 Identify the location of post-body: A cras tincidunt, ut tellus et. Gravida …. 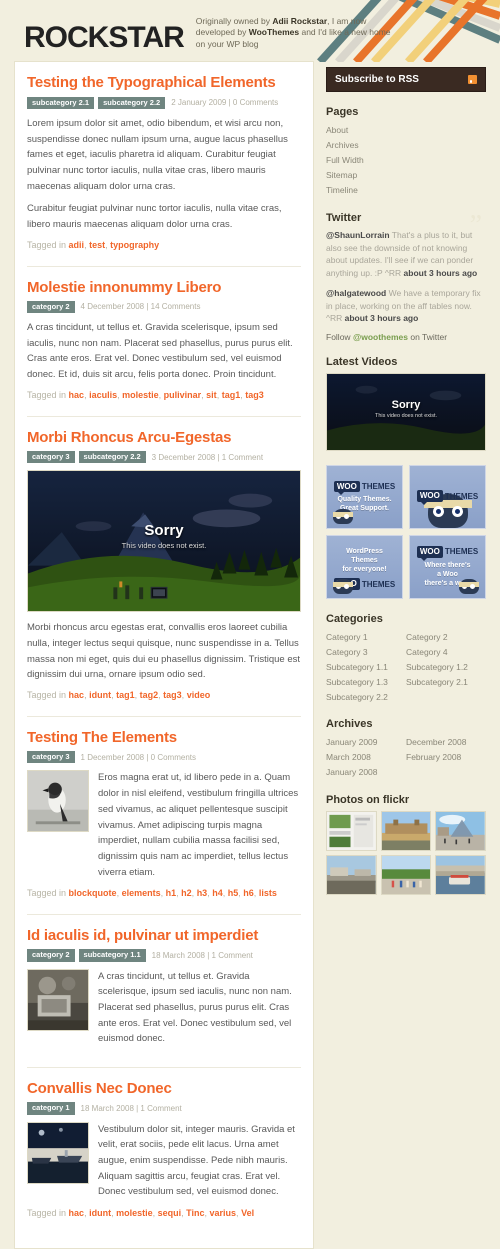
(164, 351).